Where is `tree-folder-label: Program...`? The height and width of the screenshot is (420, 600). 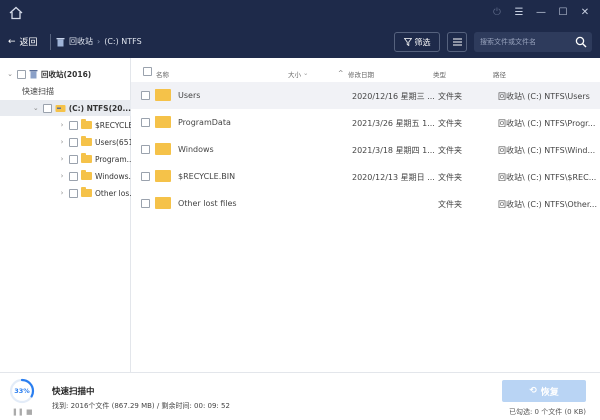 tree-folder-label: Program... is located at coordinates (114, 159).